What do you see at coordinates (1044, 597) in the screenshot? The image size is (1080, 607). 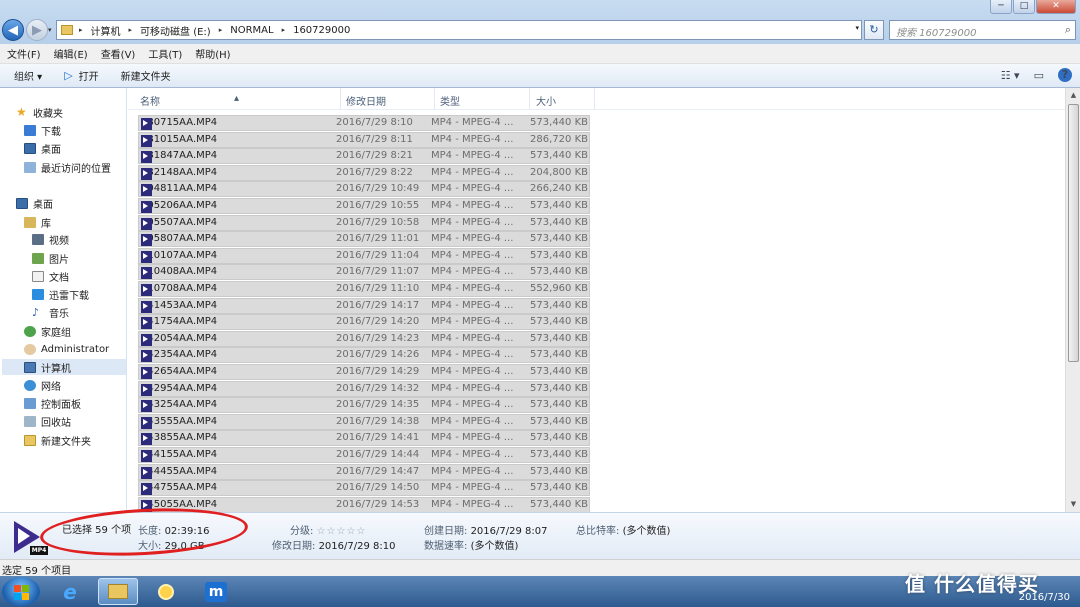 I see `taskbar-clock: 2016/7/30` at bounding box center [1044, 597].